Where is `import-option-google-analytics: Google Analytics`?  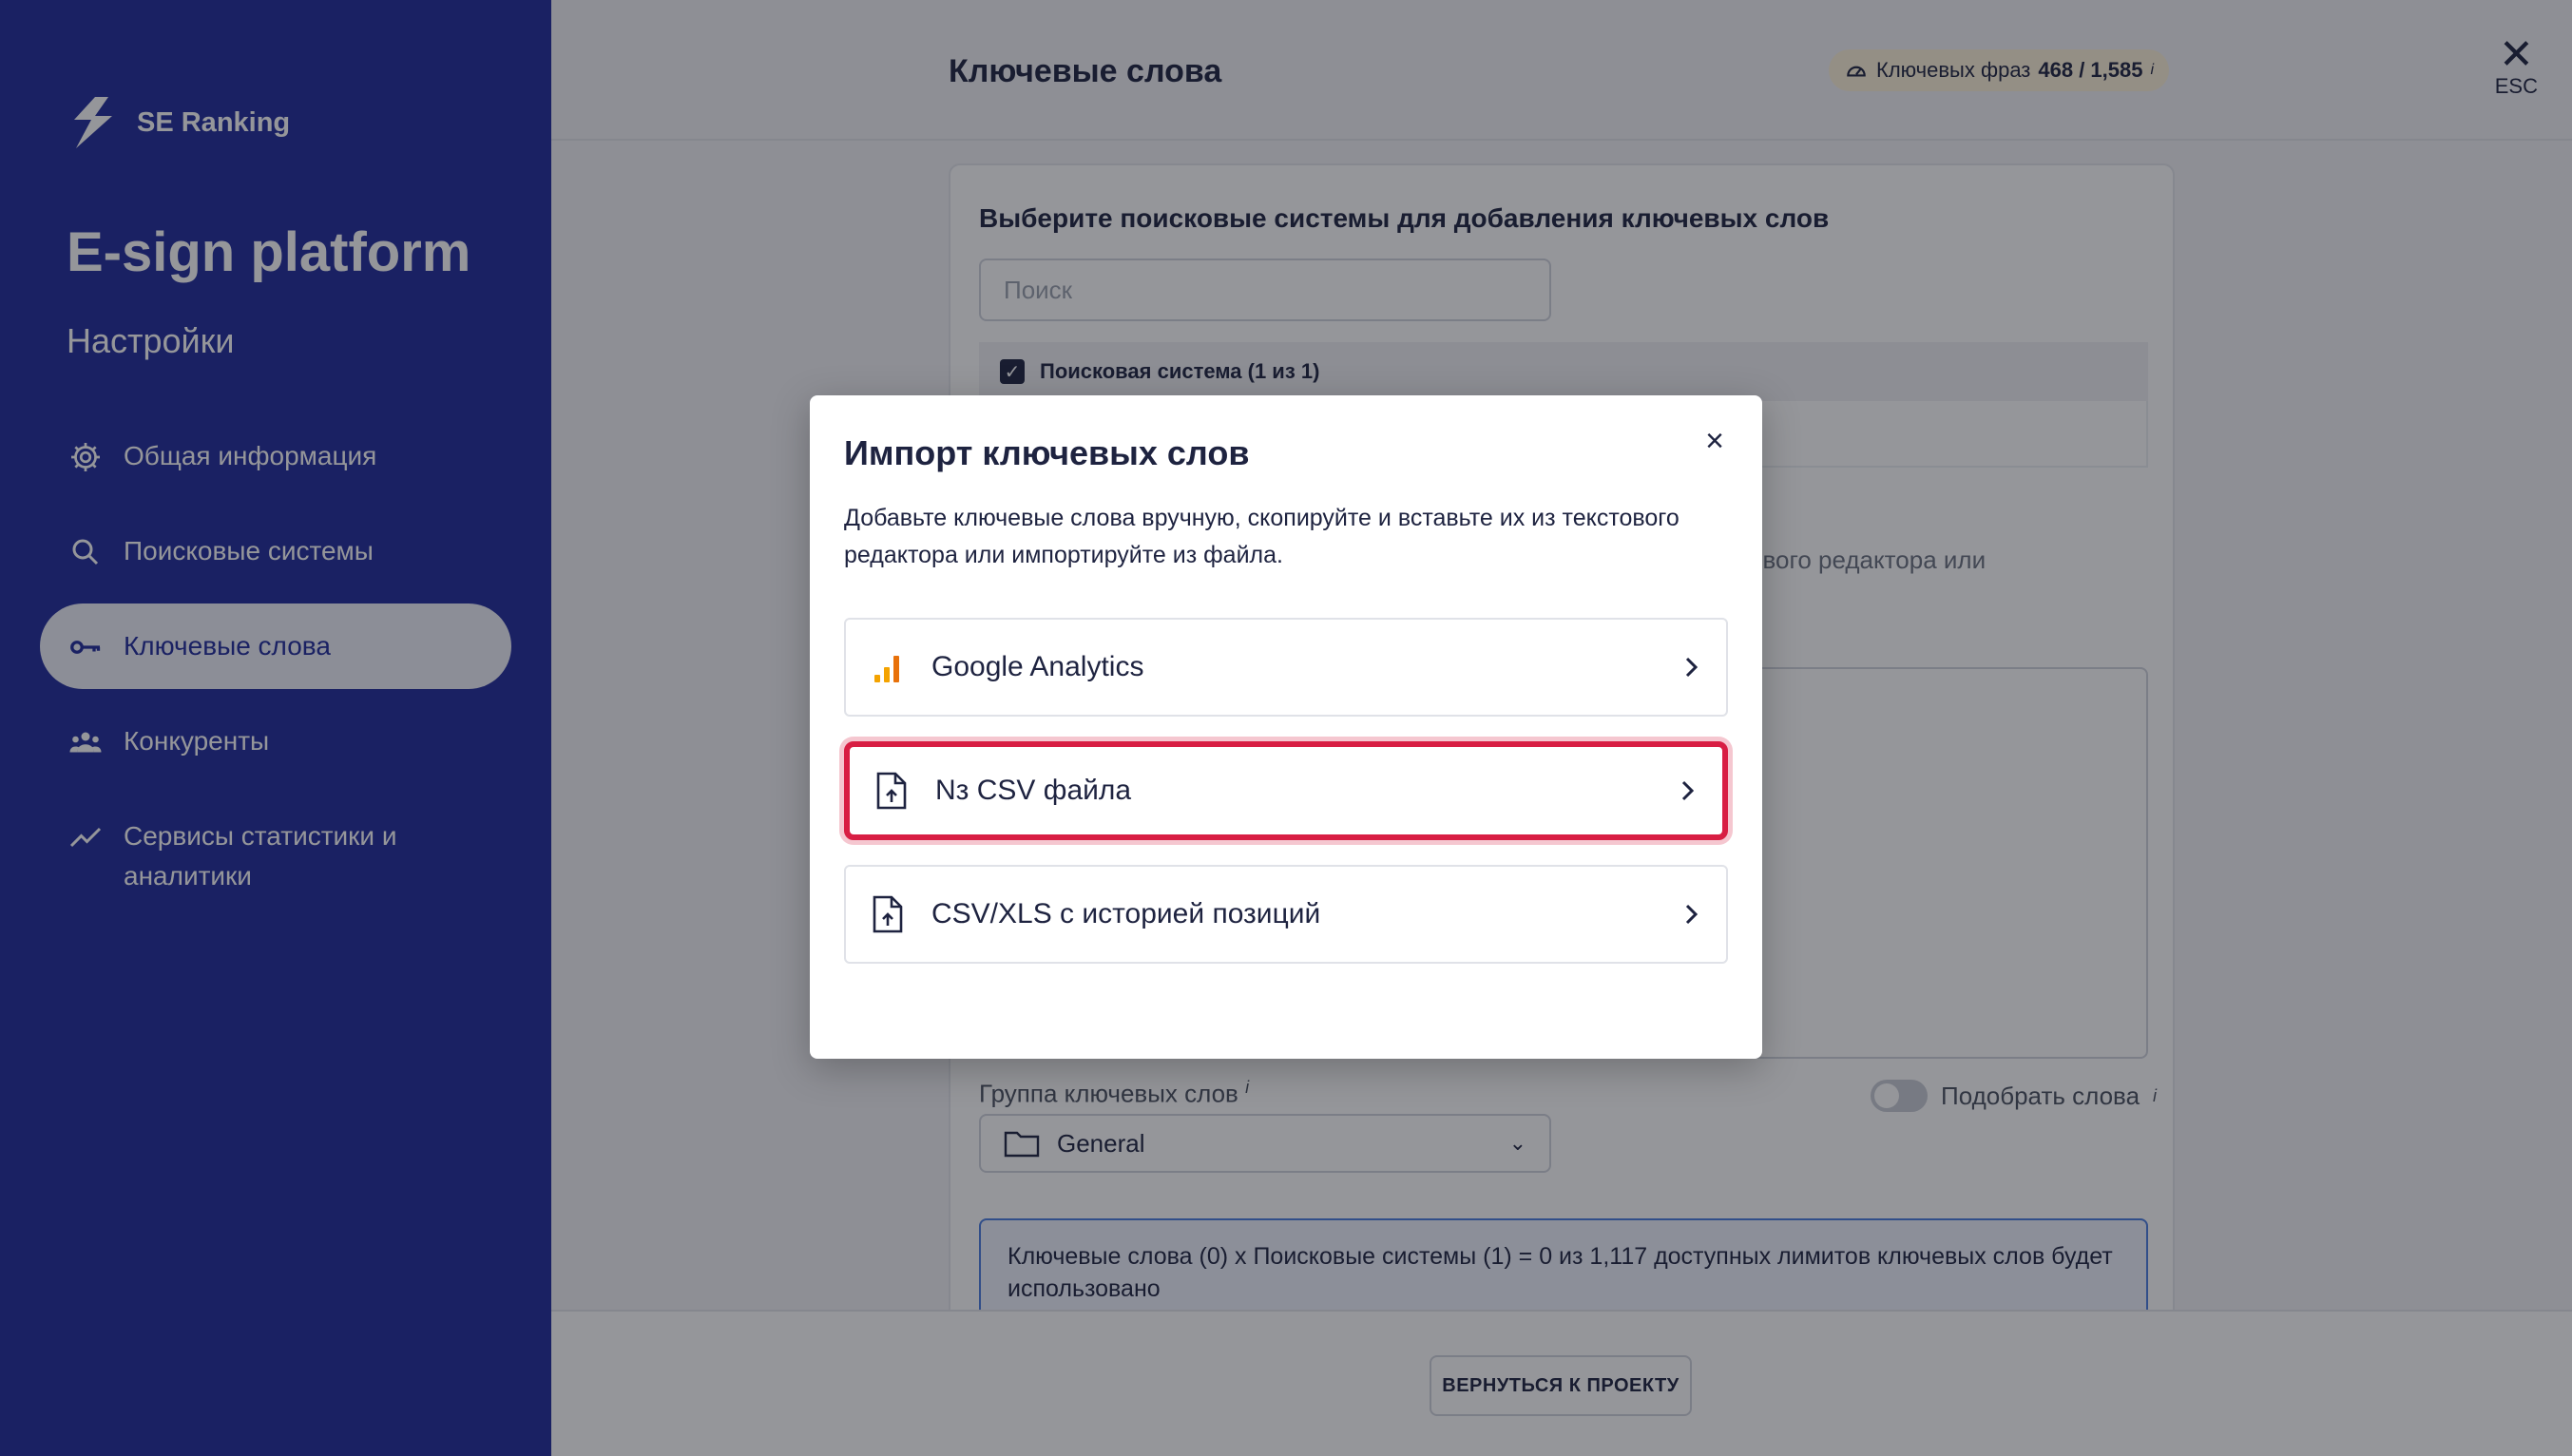
import-option-google-analytics: Google Analytics is located at coordinates (1286, 667).